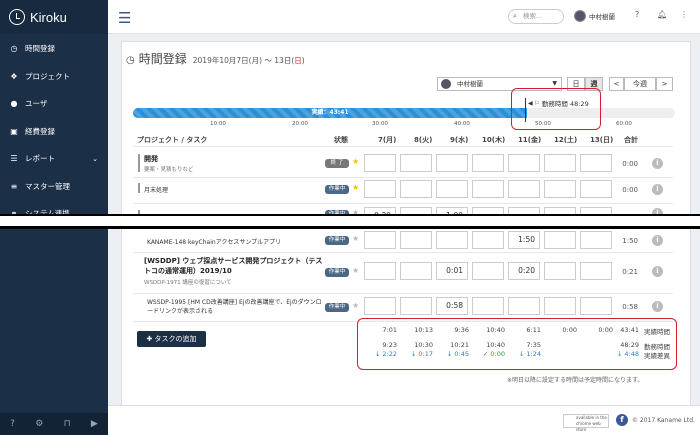  Describe the element at coordinates (631, 140) in the screenshot. I see `col-total-header: 合計` at that location.